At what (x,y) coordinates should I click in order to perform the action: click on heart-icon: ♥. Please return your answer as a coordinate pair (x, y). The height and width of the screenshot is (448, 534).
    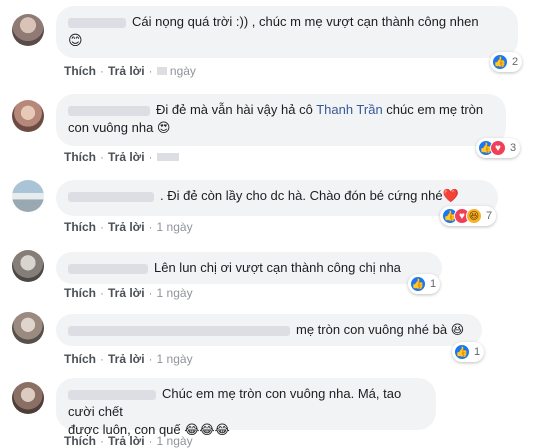
    Looking at the image, I should click on (498, 148).